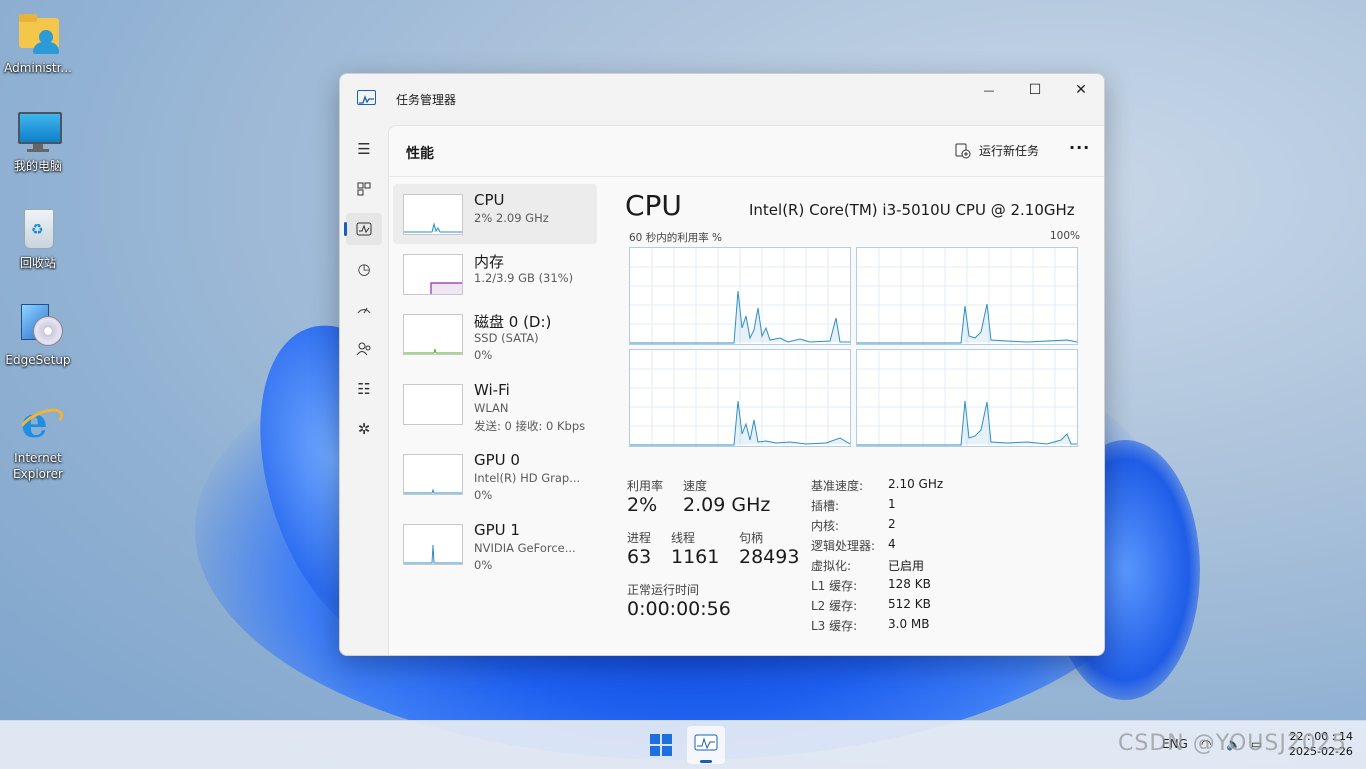 The width and height of the screenshot is (1366, 769). I want to click on processes-value: 63, so click(639, 557).